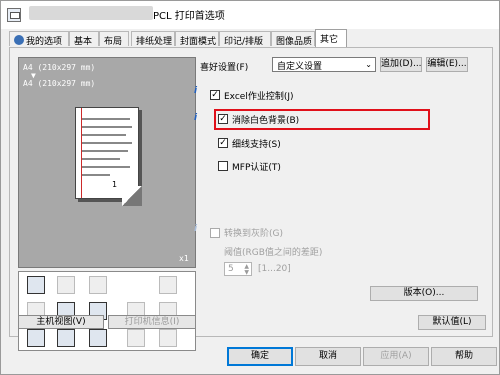  I want to click on tab-label: 其它, so click(329, 40).